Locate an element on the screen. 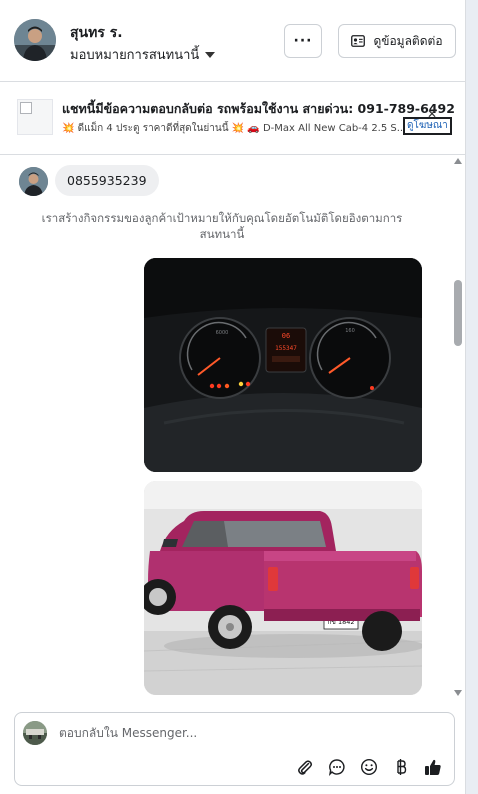 The height and width of the screenshot is (794, 478). odometer-readout: 155347 is located at coordinates (286, 348).